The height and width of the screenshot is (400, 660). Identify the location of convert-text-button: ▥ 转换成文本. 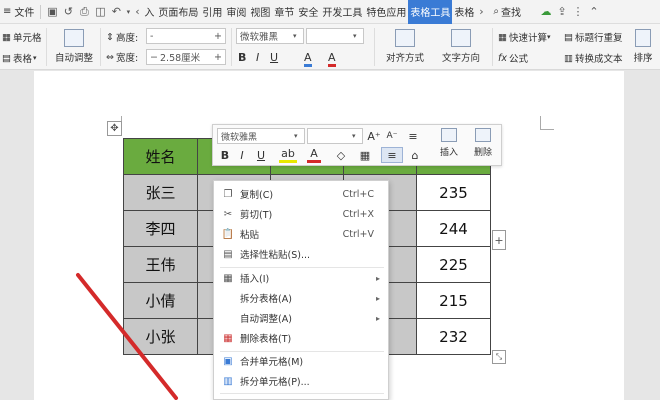
(593, 58).